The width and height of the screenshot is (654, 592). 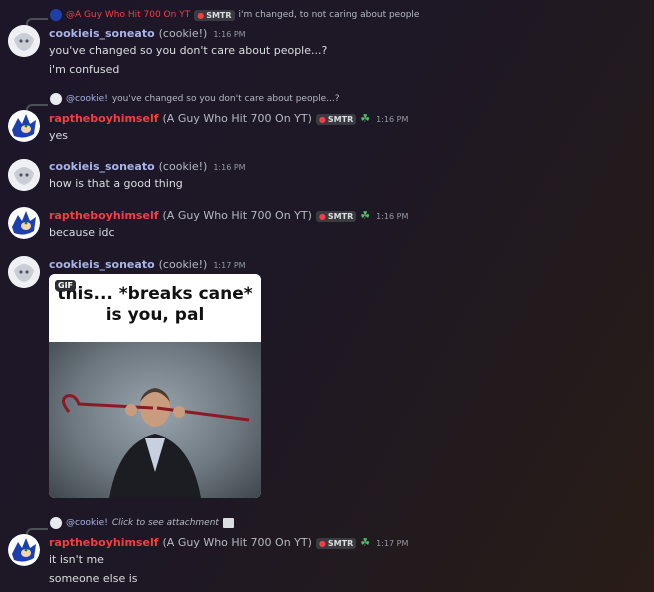 What do you see at coordinates (228, 523) in the screenshot?
I see `image-icon` at bounding box center [228, 523].